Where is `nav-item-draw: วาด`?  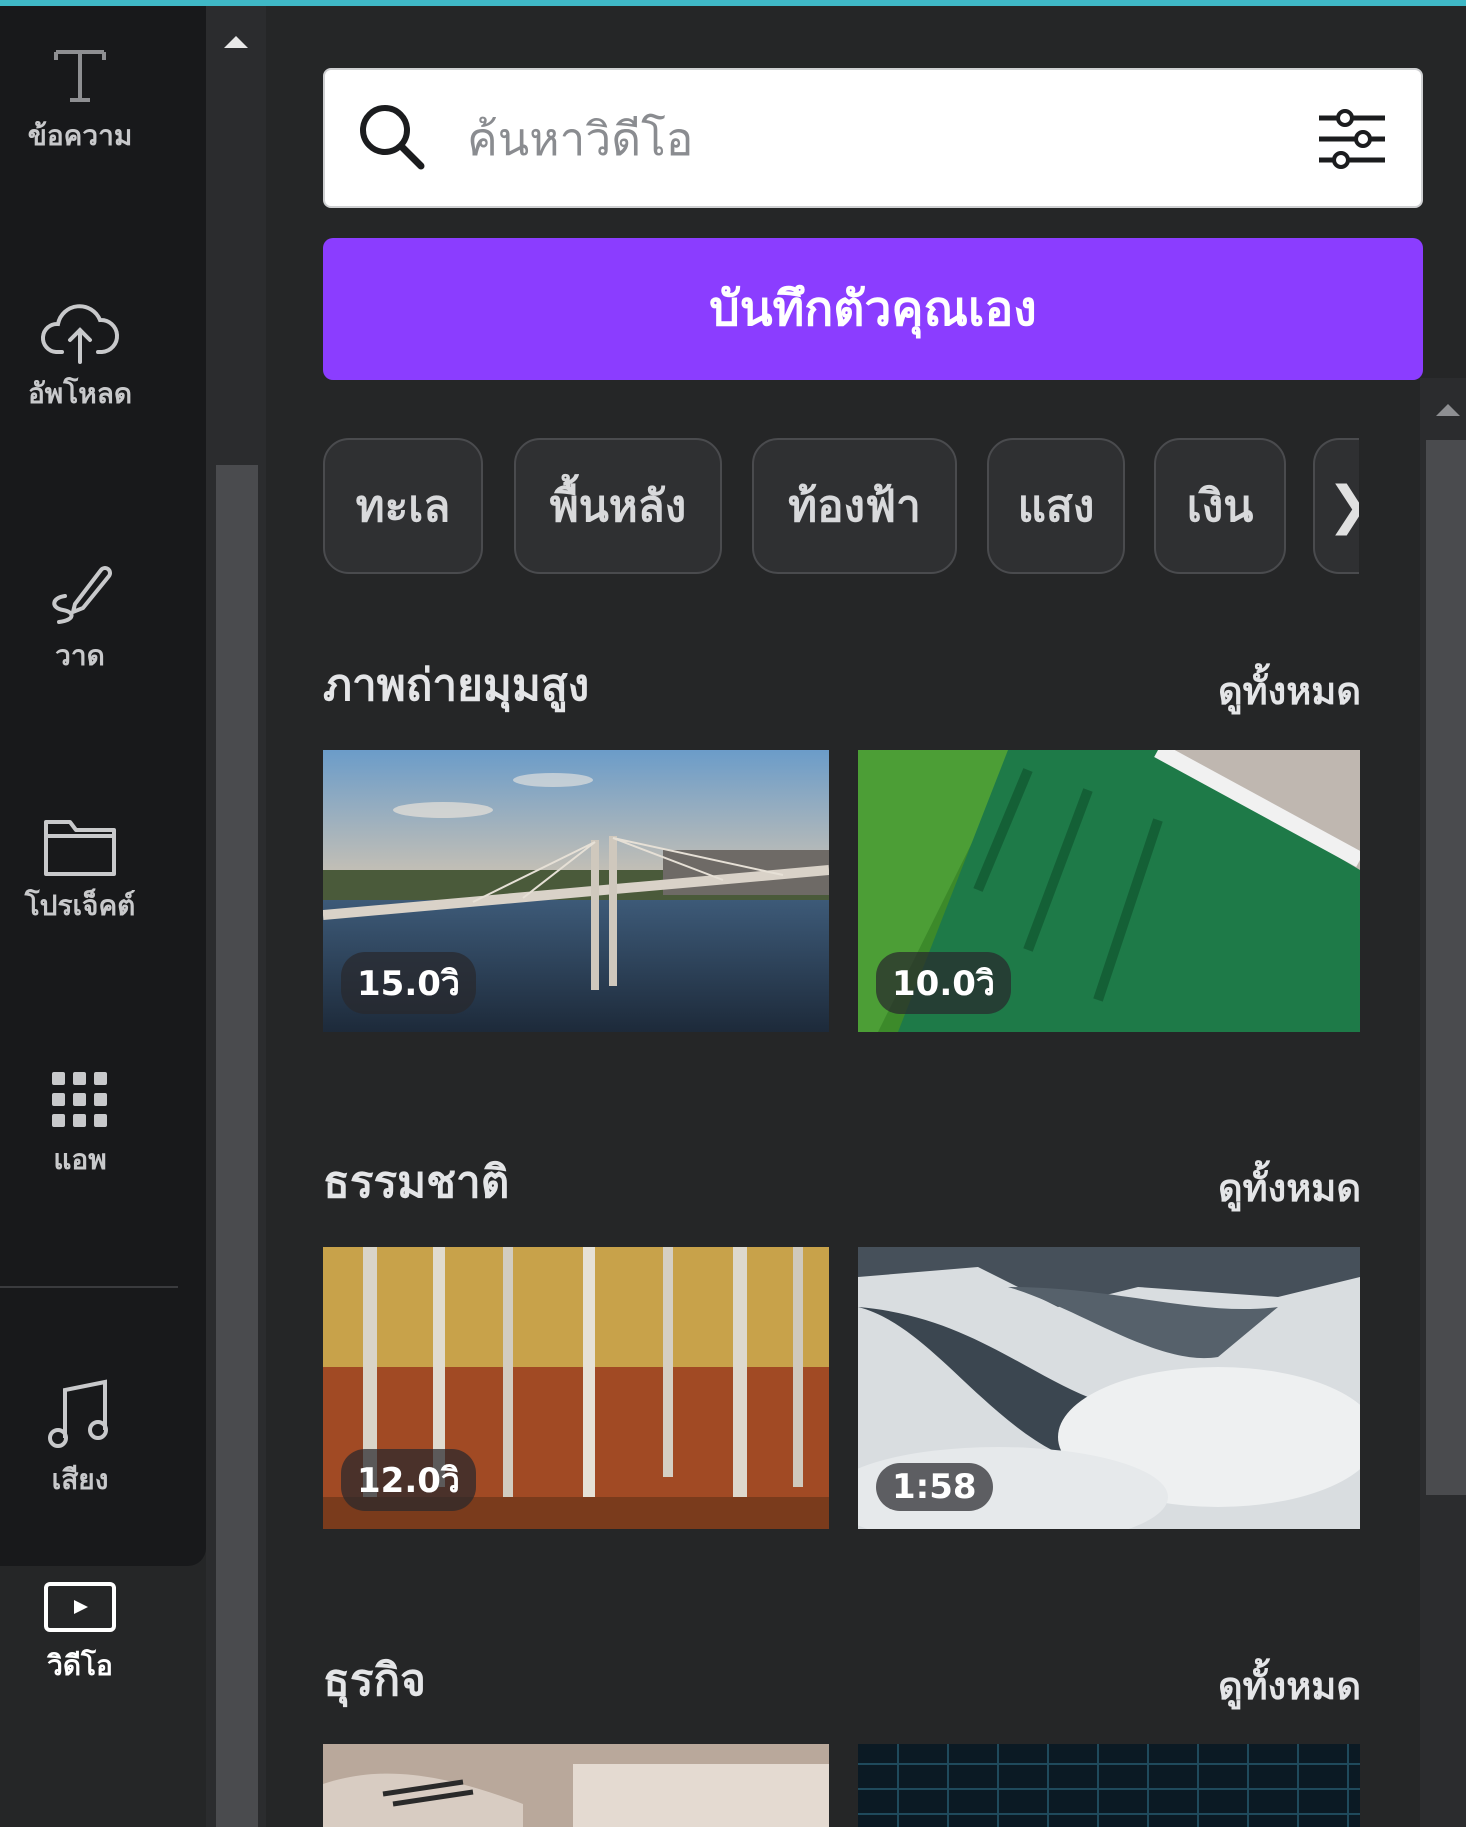
nav-item-draw: วาด is located at coordinates (80, 618).